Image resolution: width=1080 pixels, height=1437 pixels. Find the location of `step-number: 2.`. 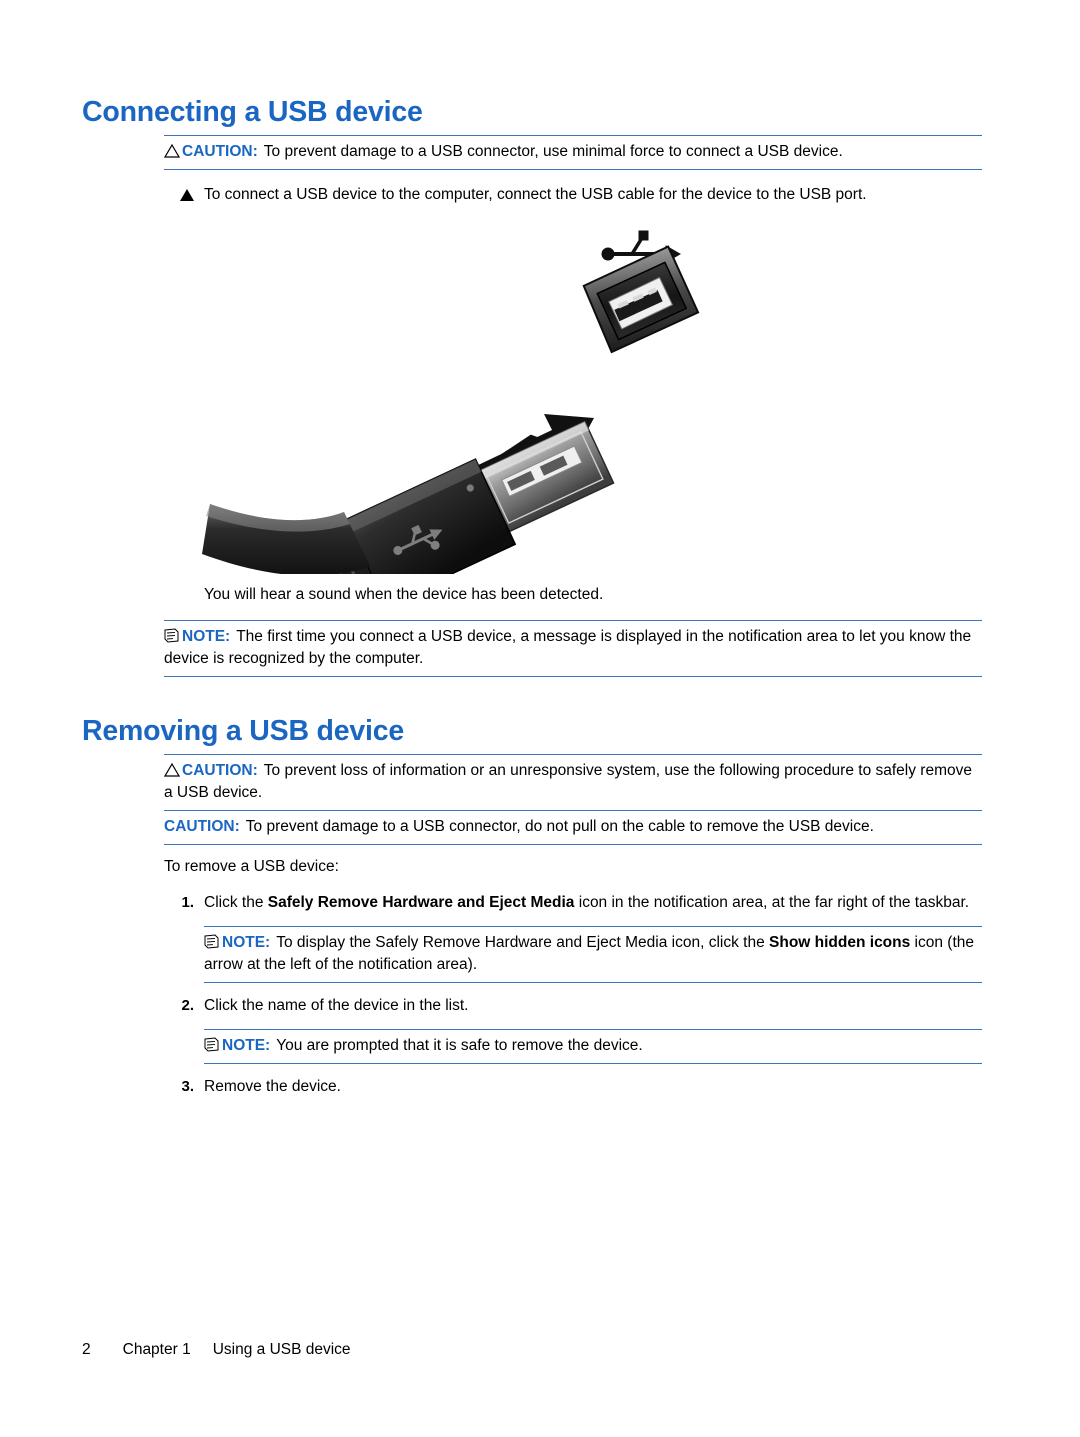

step-number: 2. is located at coordinates (187, 1005).